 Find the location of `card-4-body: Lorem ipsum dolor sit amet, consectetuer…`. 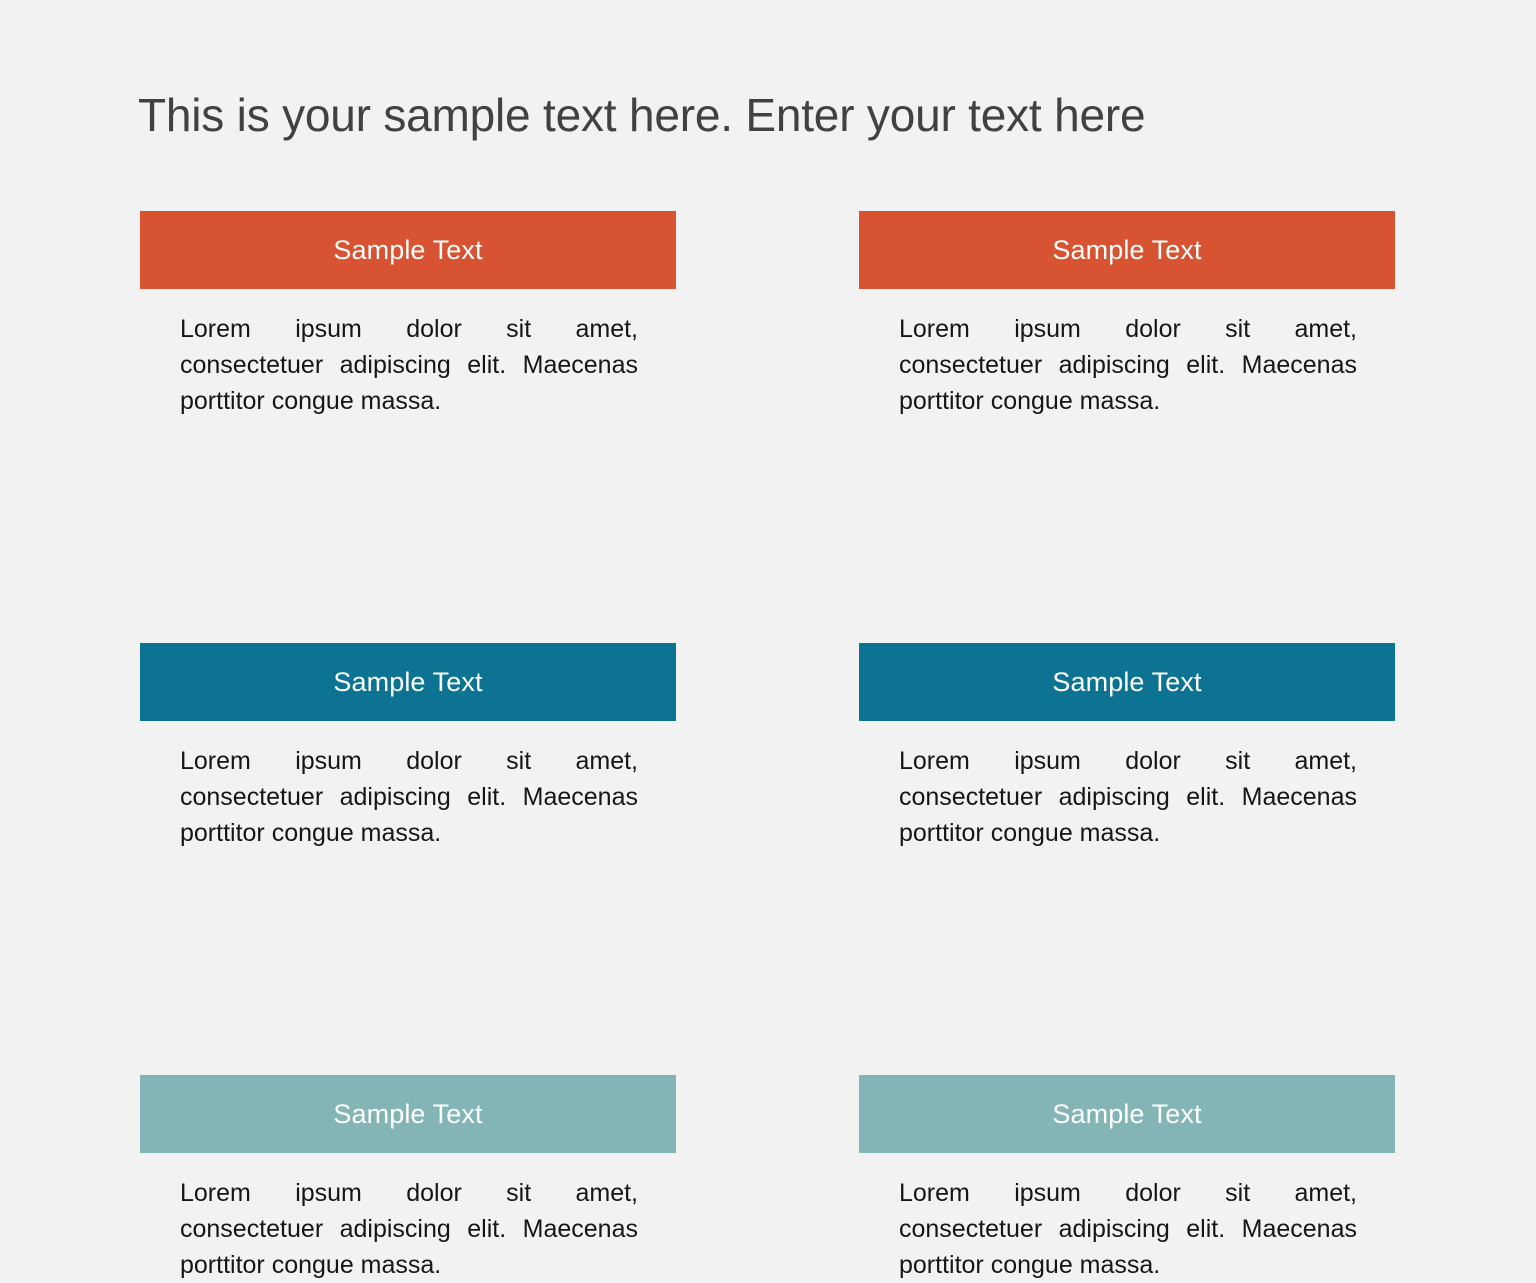

card-4-body: Lorem ipsum dolor sit amet, consectetuer… is located at coordinates (1127, 797).